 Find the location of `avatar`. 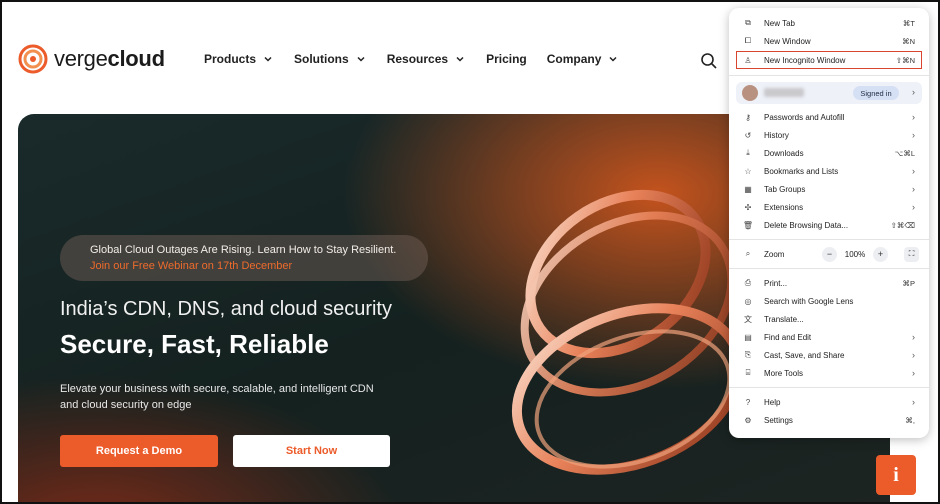

avatar is located at coordinates (750, 93).